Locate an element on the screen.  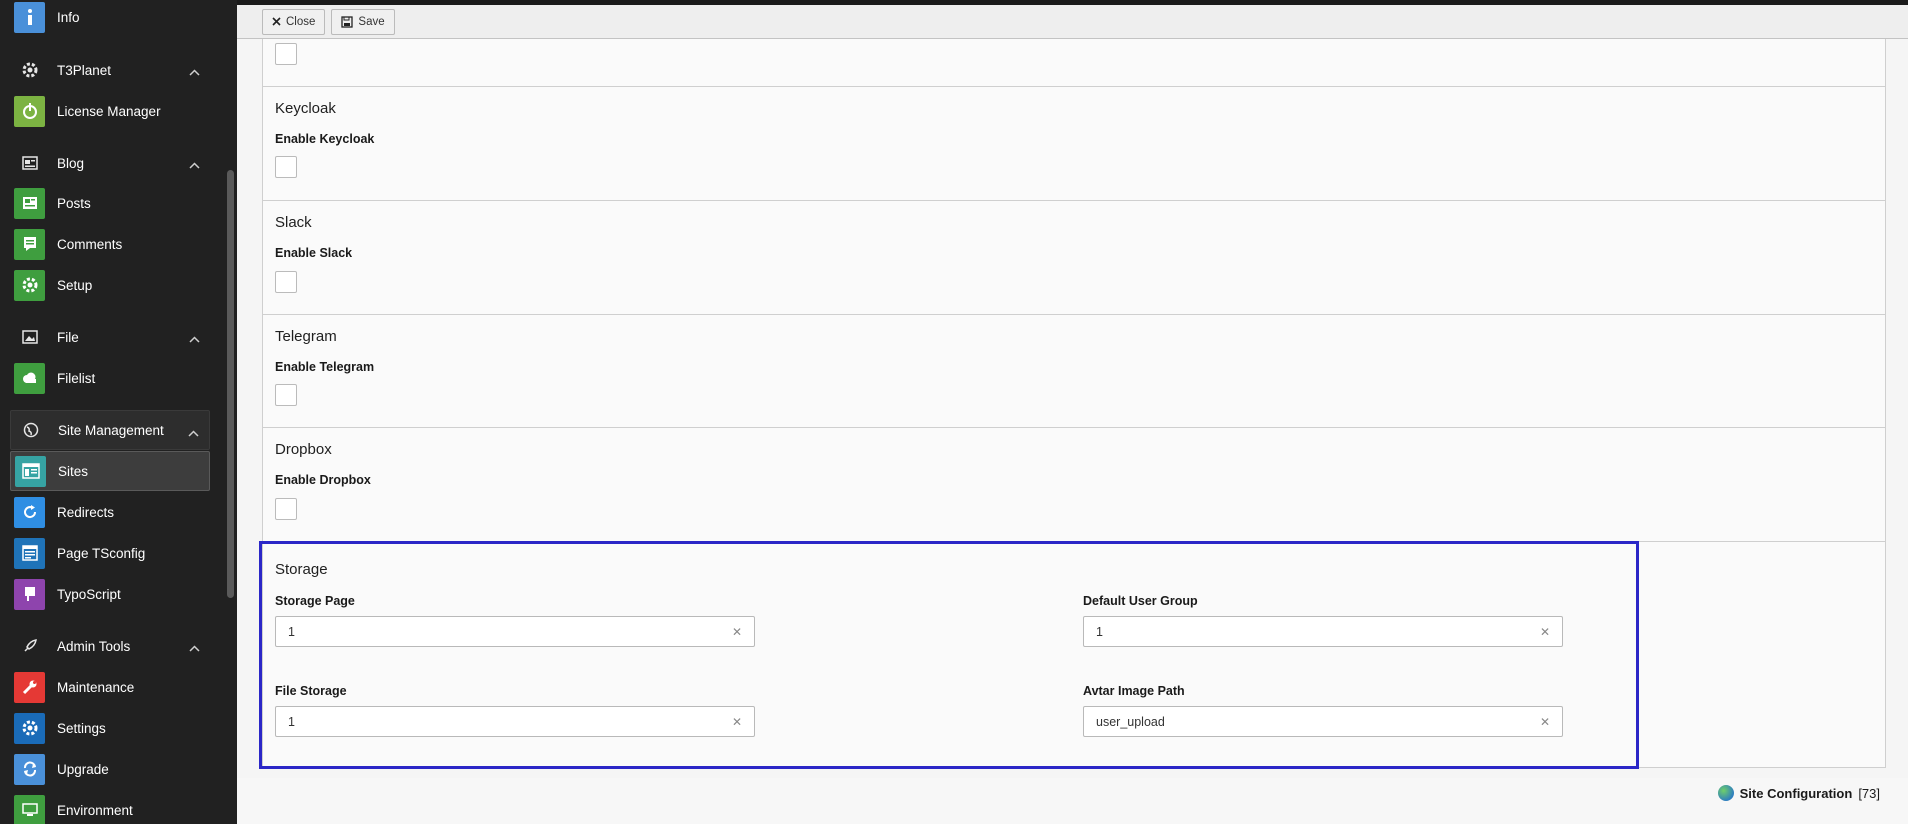
sidebar-group-t3planet: T3Planet is located at coordinates (110, 70).